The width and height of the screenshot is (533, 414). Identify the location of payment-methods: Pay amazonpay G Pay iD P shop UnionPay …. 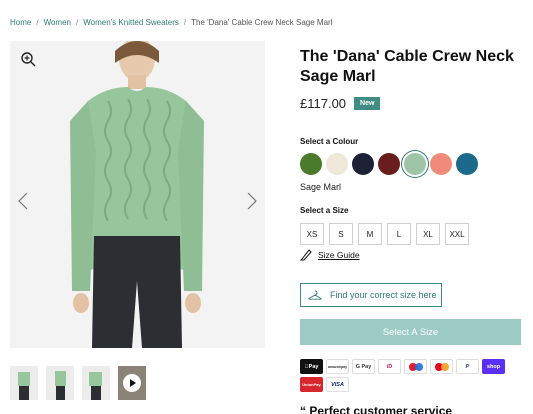
(412, 375).